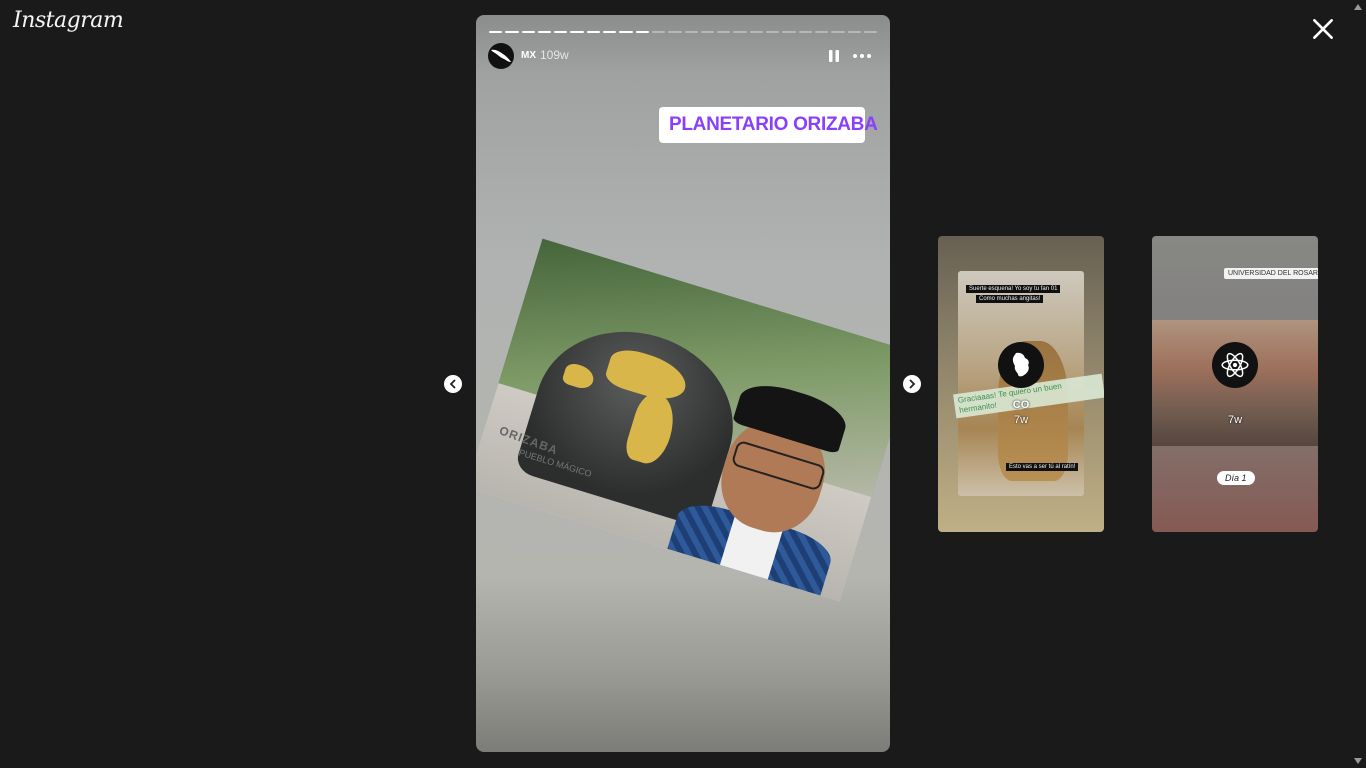  I want to click on more-icon, so click(862, 56).